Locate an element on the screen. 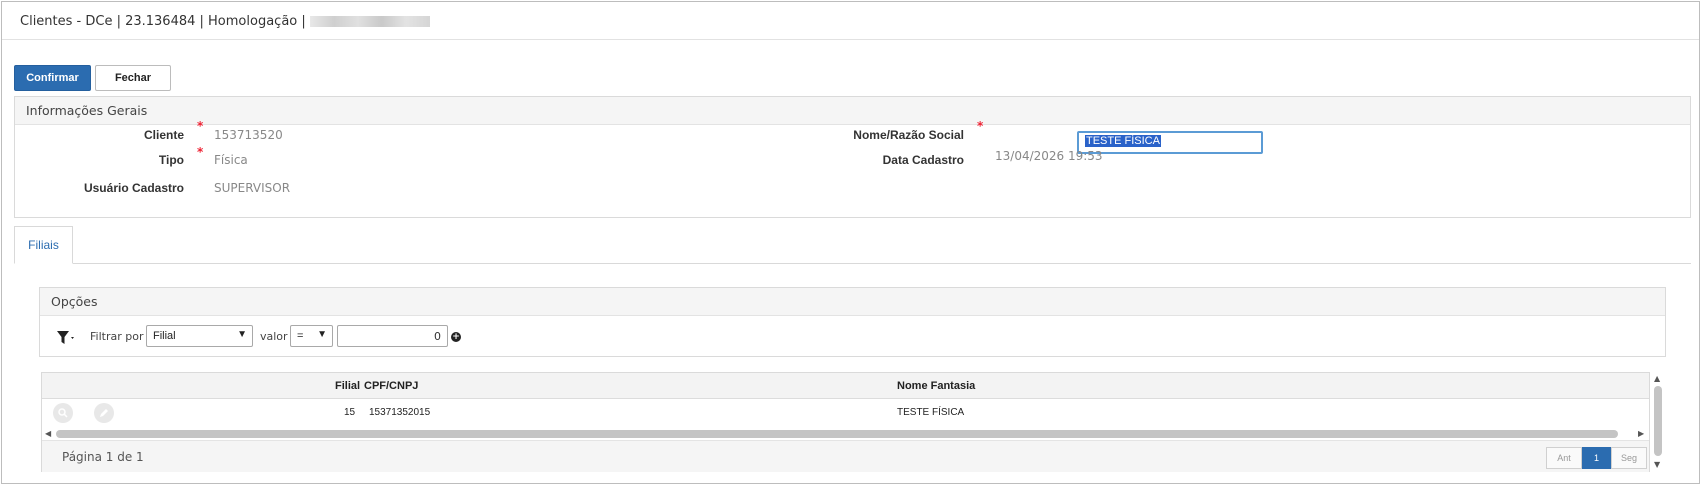  cliente-value: 153713520 is located at coordinates (248, 135).